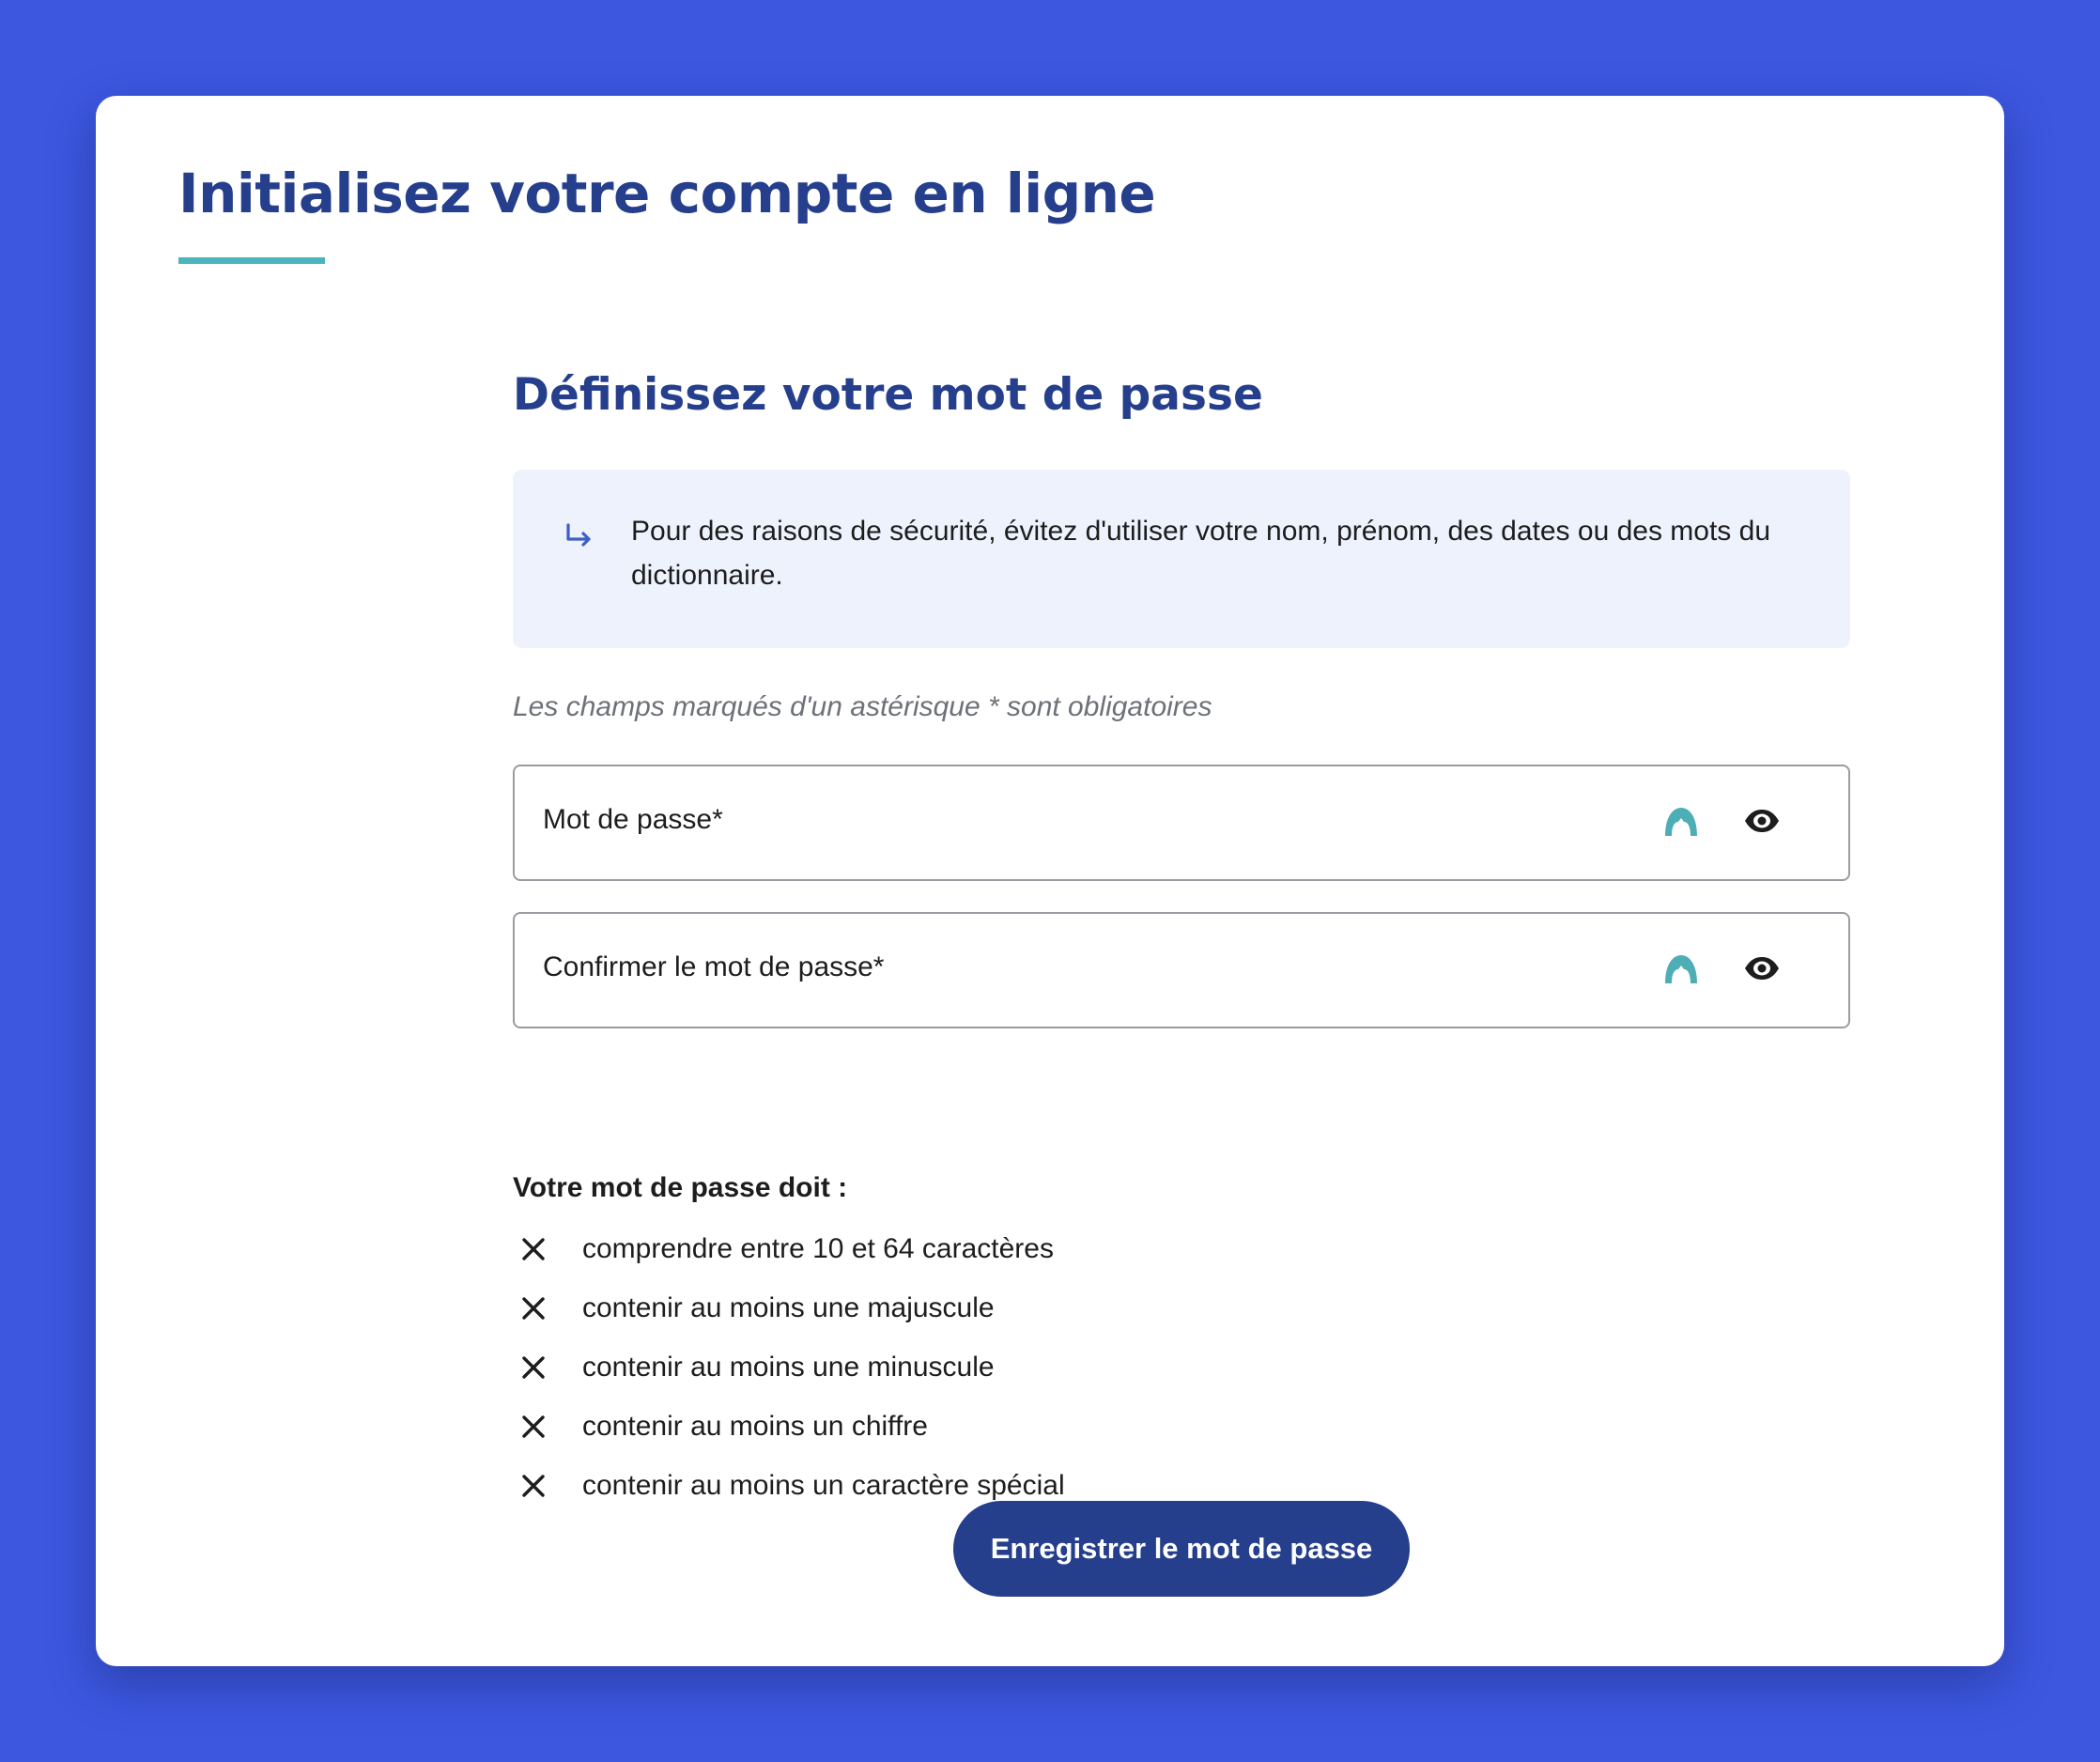 This screenshot has width=2100, height=1762. I want to click on password-rule-text: contenir au moins un chiffre, so click(755, 1426).